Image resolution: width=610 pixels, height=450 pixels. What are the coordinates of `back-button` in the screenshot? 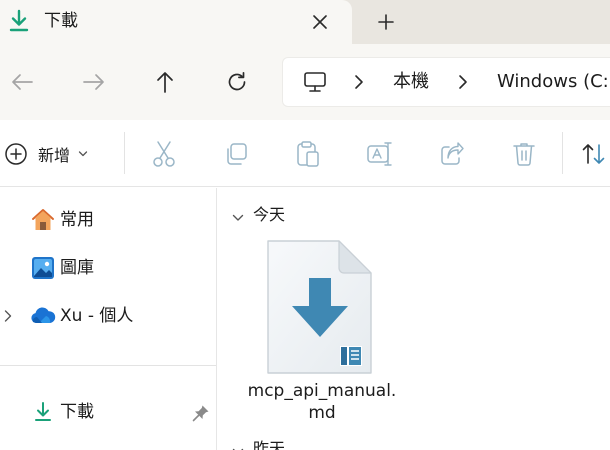 It's located at (22, 82).